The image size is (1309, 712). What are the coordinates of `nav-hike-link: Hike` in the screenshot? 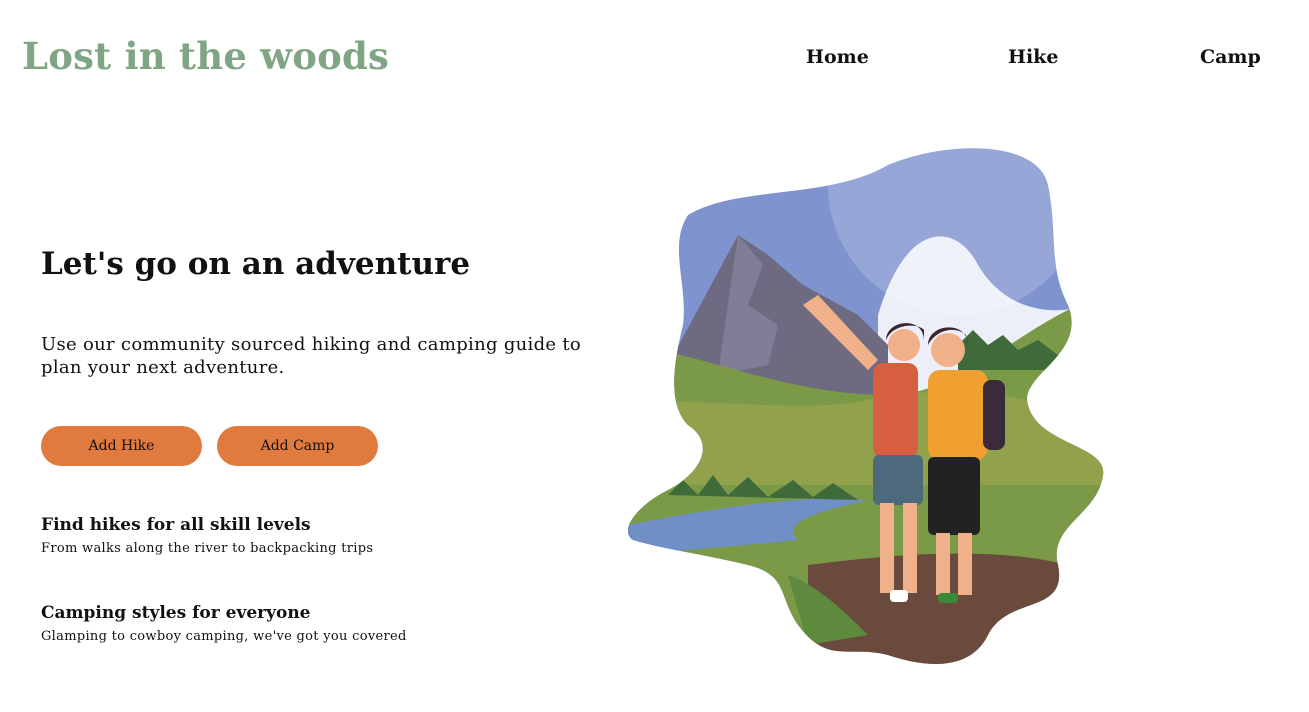 It's located at (1033, 57).